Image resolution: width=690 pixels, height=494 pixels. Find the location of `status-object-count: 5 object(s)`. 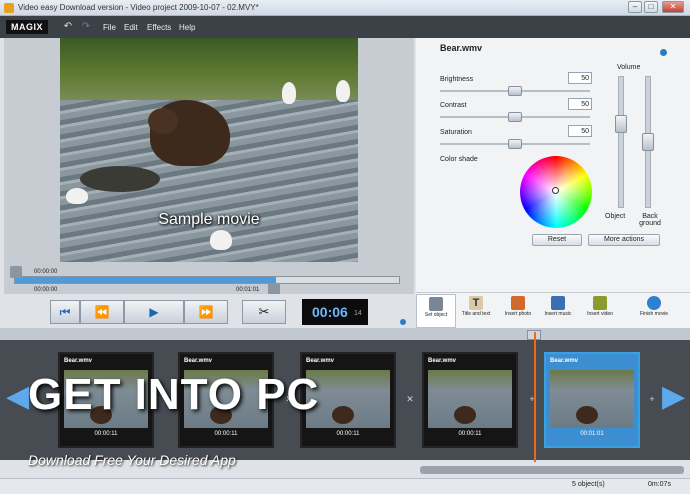

status-object-count: 5 object(s) is located at coordinates (588, 484).